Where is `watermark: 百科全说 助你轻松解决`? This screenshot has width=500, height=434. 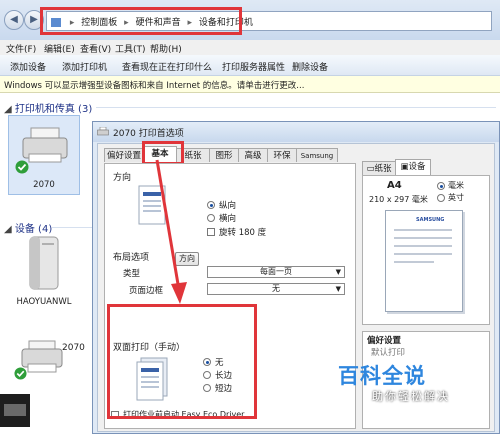
watermark: 百科全说 助你轻松解决 is located at coordinates (418, 385).